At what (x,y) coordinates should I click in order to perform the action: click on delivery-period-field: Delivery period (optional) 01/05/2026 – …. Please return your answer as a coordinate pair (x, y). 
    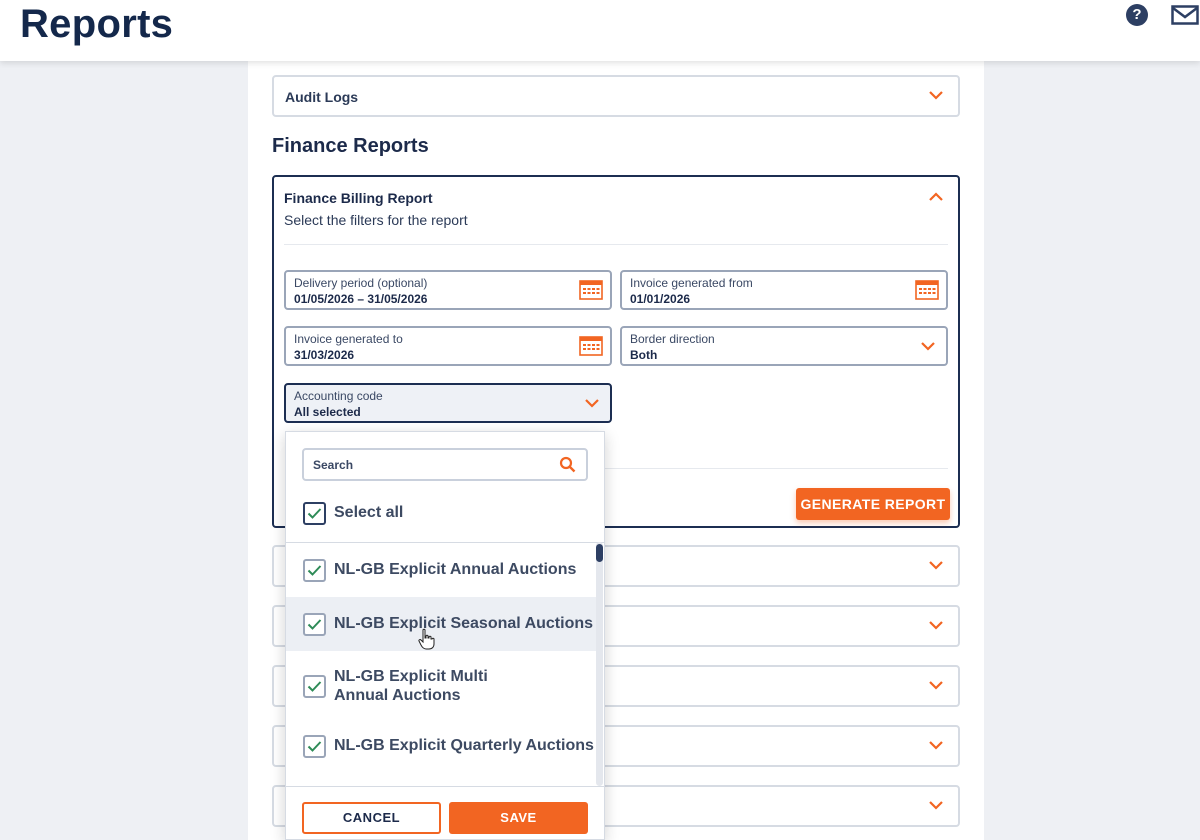
    Looking at the image, I should click on (448, 290).